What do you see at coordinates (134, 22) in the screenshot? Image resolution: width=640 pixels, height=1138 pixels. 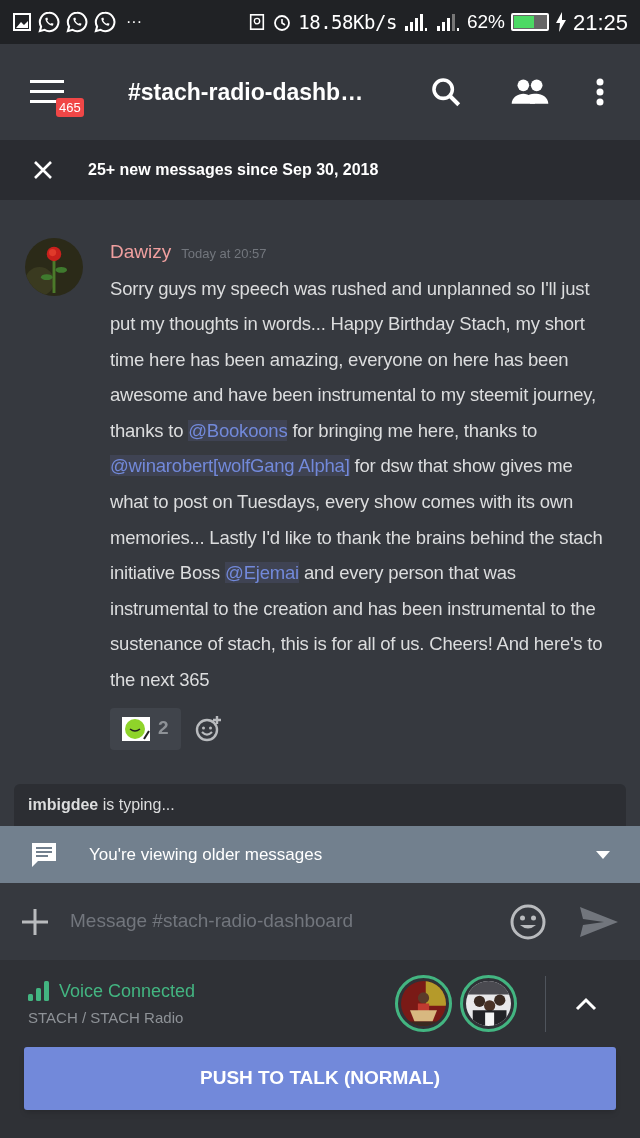 I see `more-notifications: ···` at bounding box center [134, 22].